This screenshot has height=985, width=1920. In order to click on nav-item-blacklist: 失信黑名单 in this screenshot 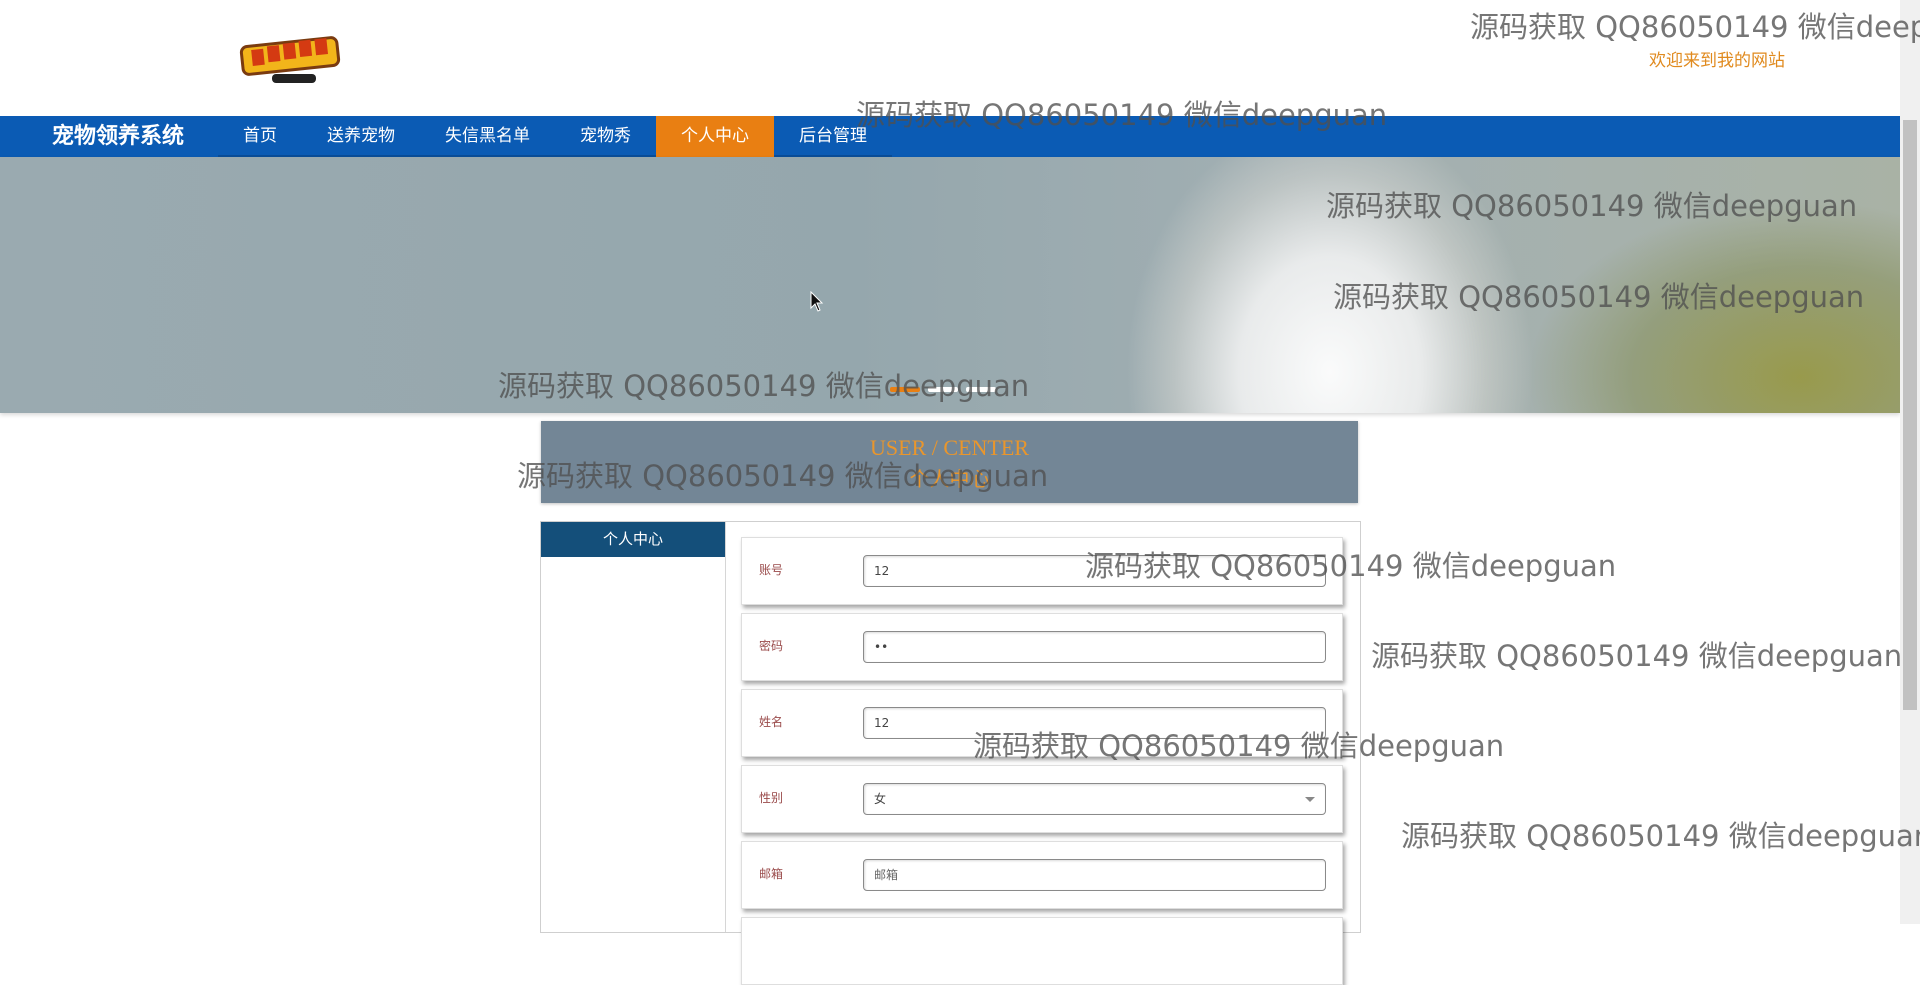, I will do `click(487, 136)`.